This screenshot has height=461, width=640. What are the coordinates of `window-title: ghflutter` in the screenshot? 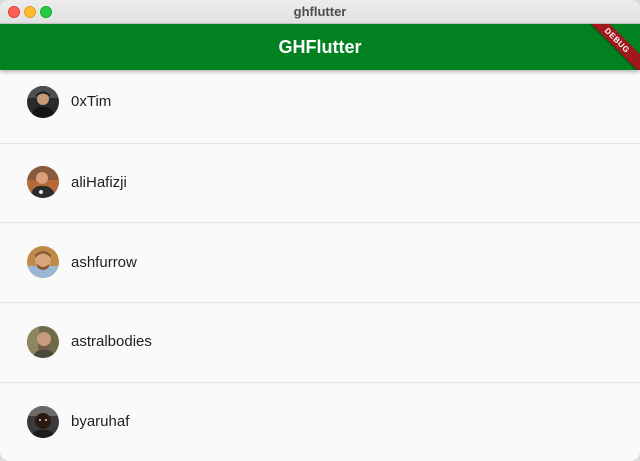 It's located at (320, 11).